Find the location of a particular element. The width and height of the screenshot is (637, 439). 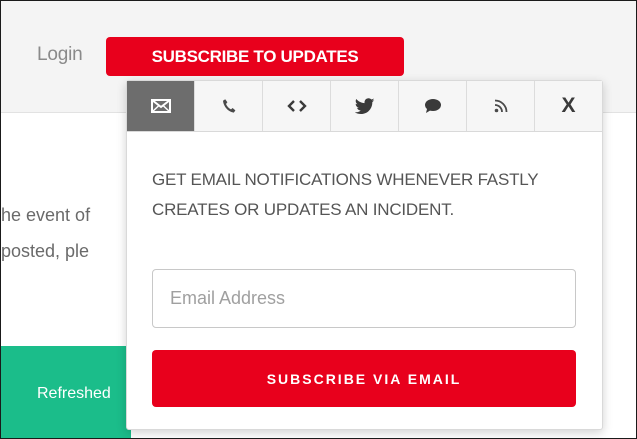

tab-twitter is located at coordinates (365, 106).